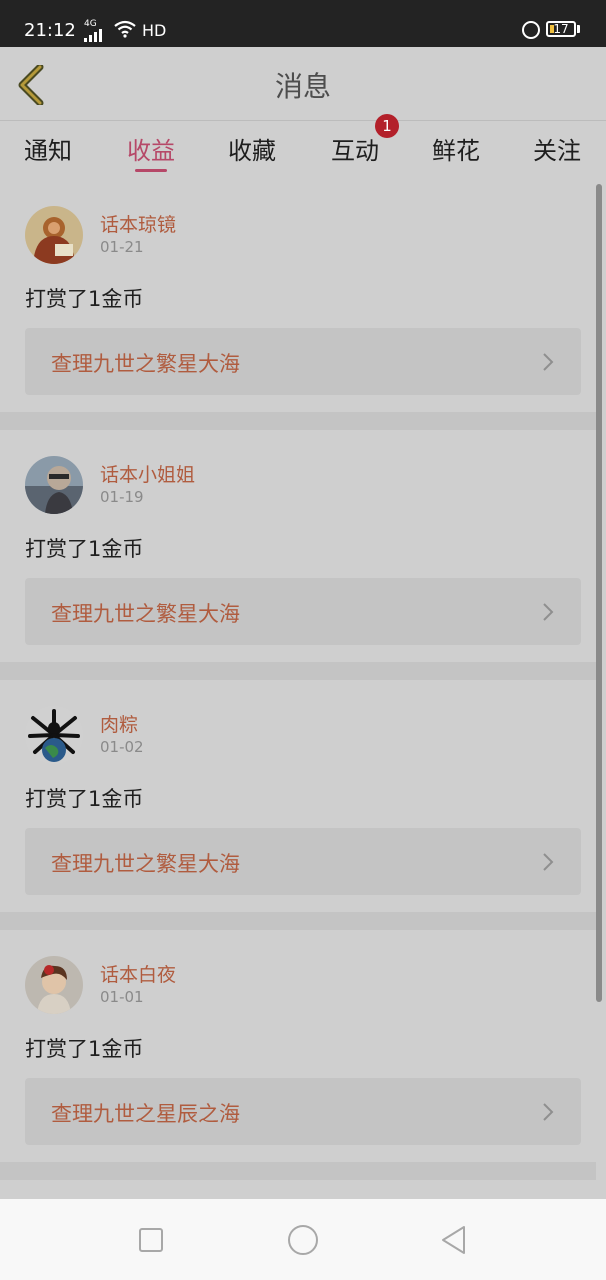 The image size is (606, 1280). I want to click on signal-icon, so click(93, 35).